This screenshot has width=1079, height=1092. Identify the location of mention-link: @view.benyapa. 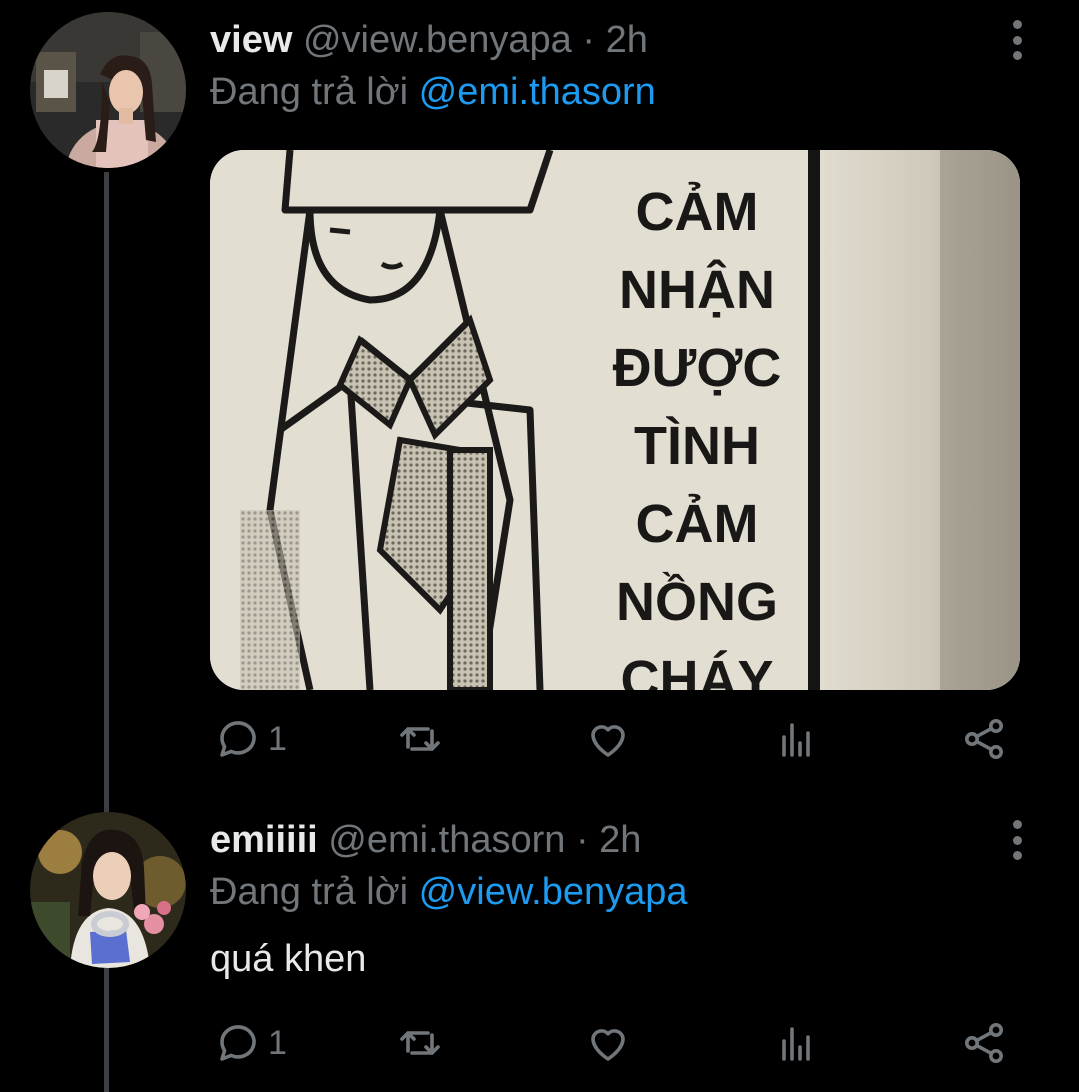
(553, 892).